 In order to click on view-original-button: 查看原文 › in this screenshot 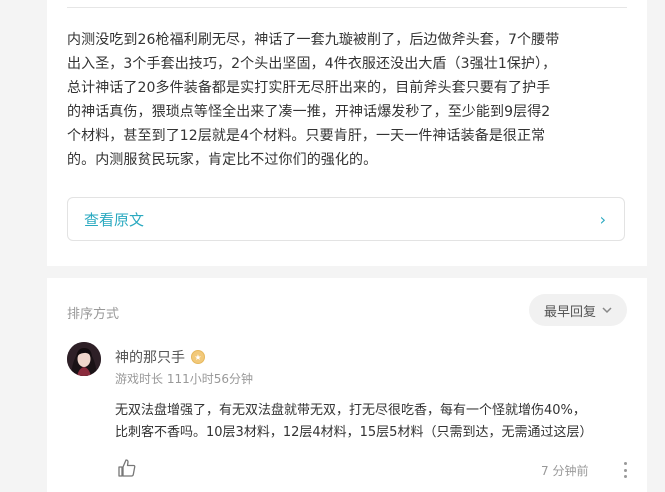, I will do `click(346, 219)`.